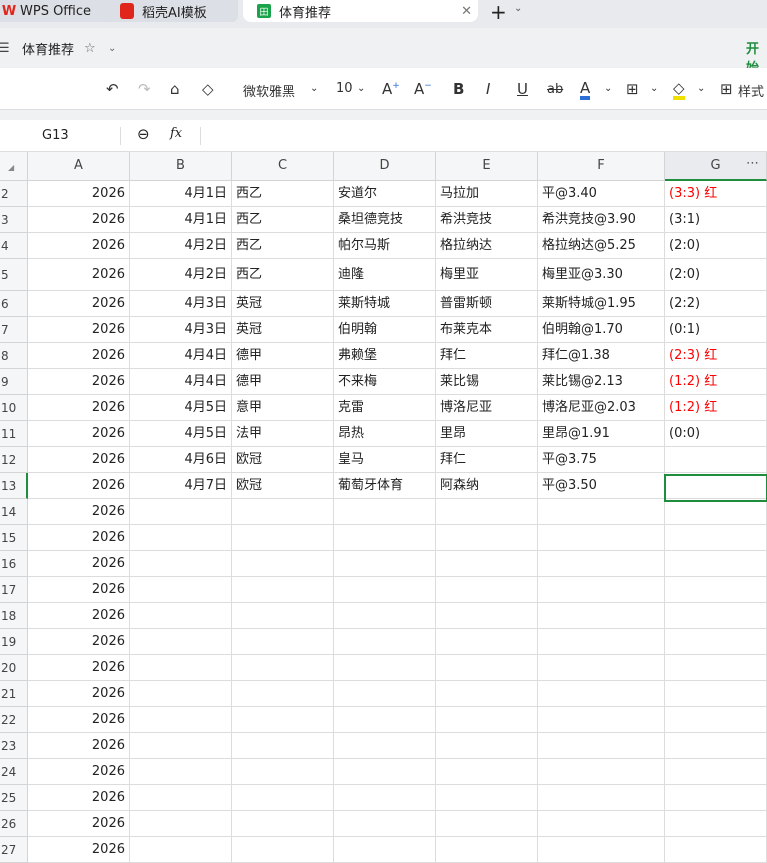 Image resolution: width=767 pixels, height=863 pixels. Describe the element at coordinates (601, 275) in the screenshot. I see `cell-f5: 梅里亚@3.30` at that location.